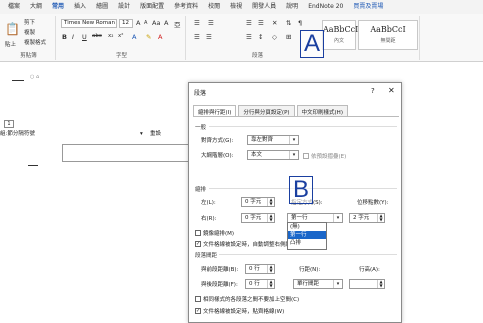 Image resolution: width=483 pixels, height=323 pixels. I want to click on ribbon-tab: 參考資料, so click(186, 7).